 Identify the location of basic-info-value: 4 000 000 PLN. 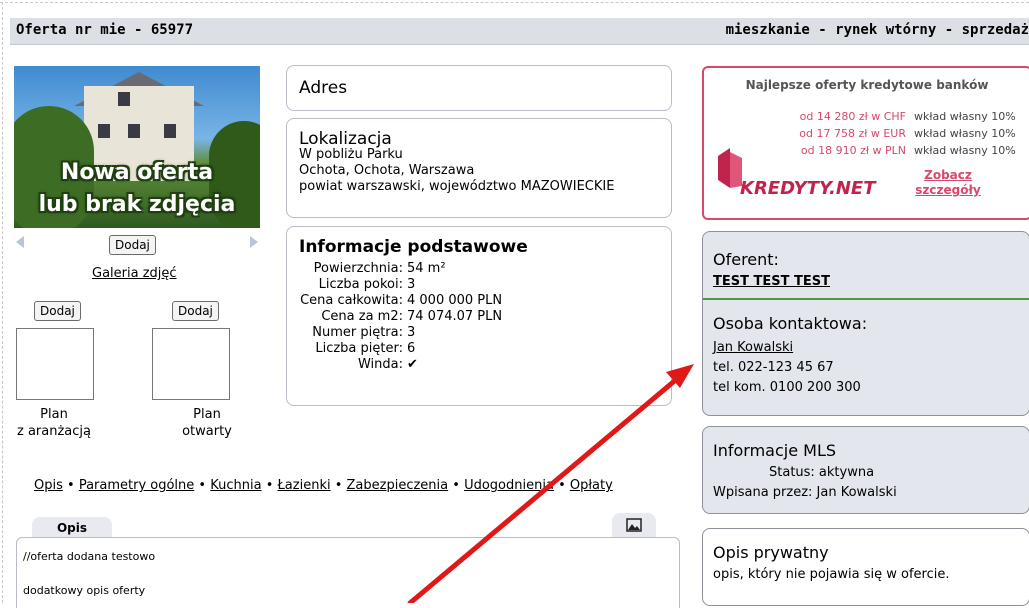
(455, 300).